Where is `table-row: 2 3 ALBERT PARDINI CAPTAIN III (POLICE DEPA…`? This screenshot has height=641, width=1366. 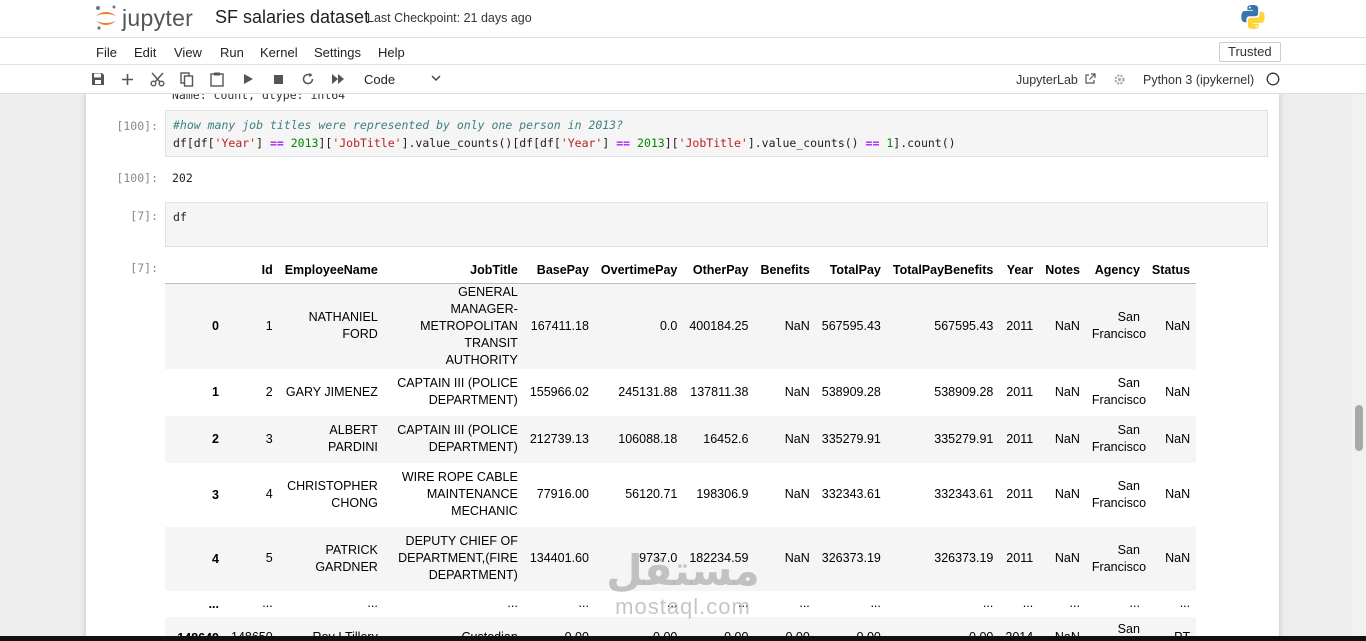
table-row: 2 3 ALBERT PARDINI CAPTAIN III (POLICE DEPA… is located at coordinates (681, 439).